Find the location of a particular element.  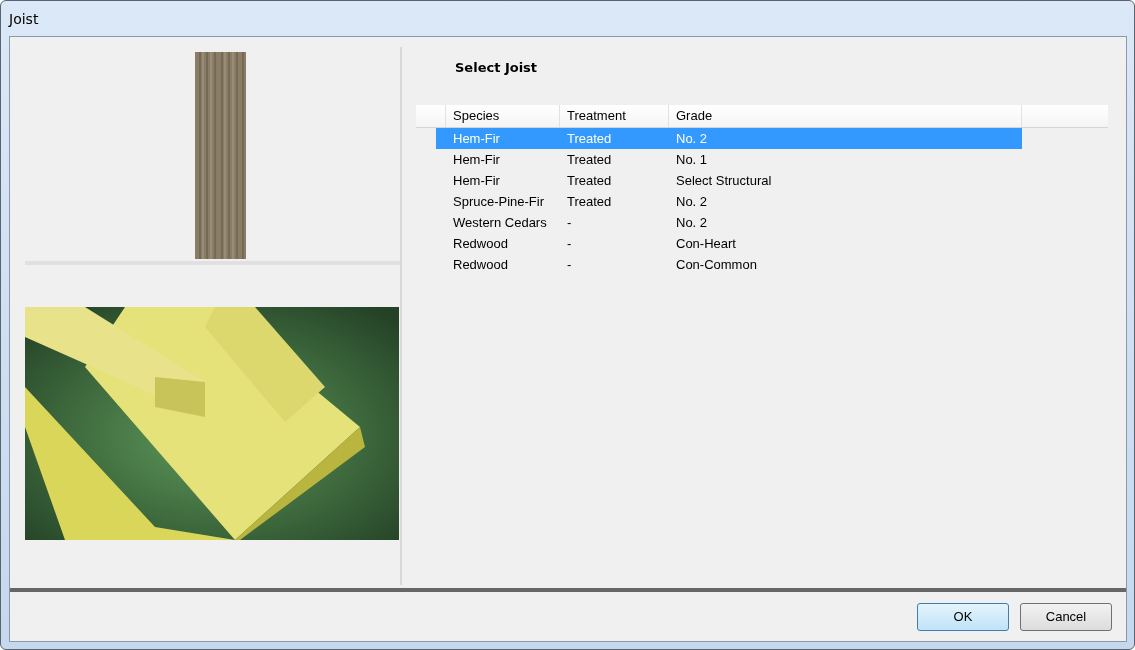

column-header: Grade is located at coordinates (845, 116).